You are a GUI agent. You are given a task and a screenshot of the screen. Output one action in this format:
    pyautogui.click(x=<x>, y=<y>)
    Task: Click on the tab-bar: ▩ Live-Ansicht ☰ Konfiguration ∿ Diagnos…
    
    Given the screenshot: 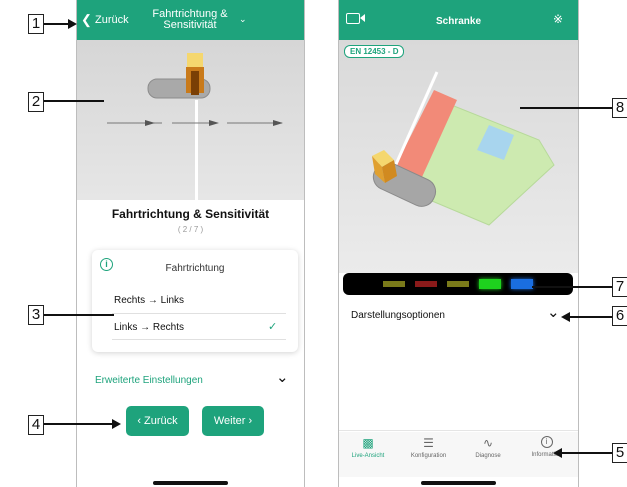 What is the action you would take?
    pyautogui.click(x=458, y=454)
    